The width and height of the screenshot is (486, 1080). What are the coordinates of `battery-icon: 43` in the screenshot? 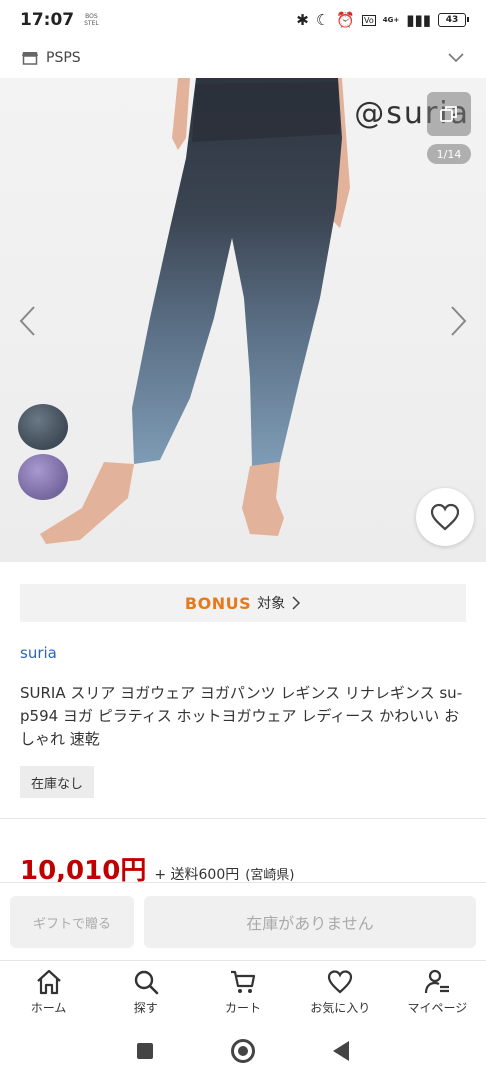 It's located at (453, 20).